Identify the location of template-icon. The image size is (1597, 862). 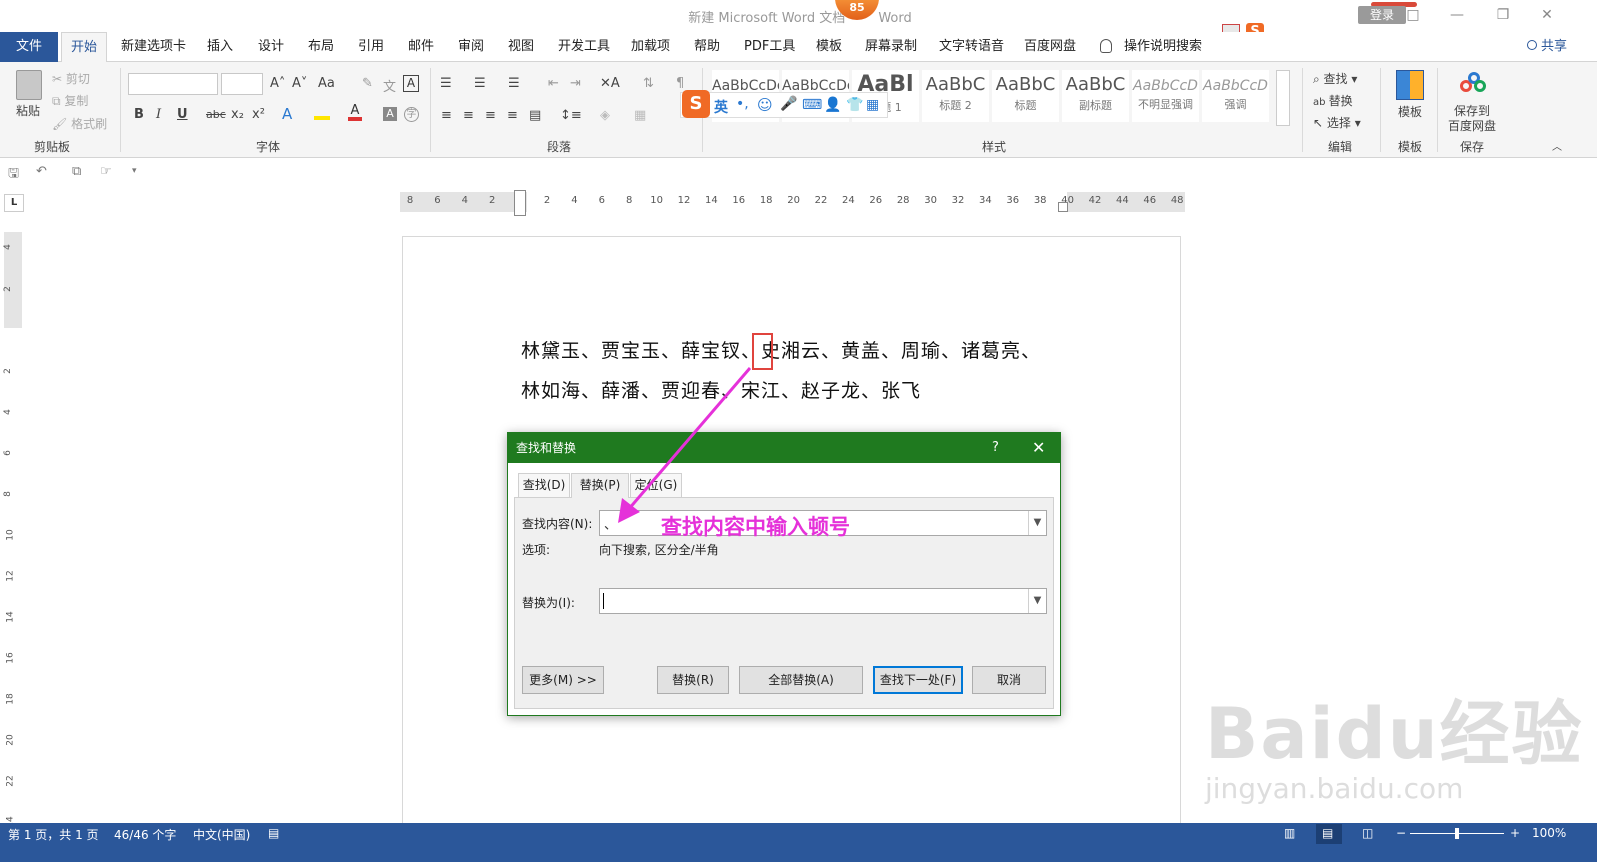
(1410, 85).